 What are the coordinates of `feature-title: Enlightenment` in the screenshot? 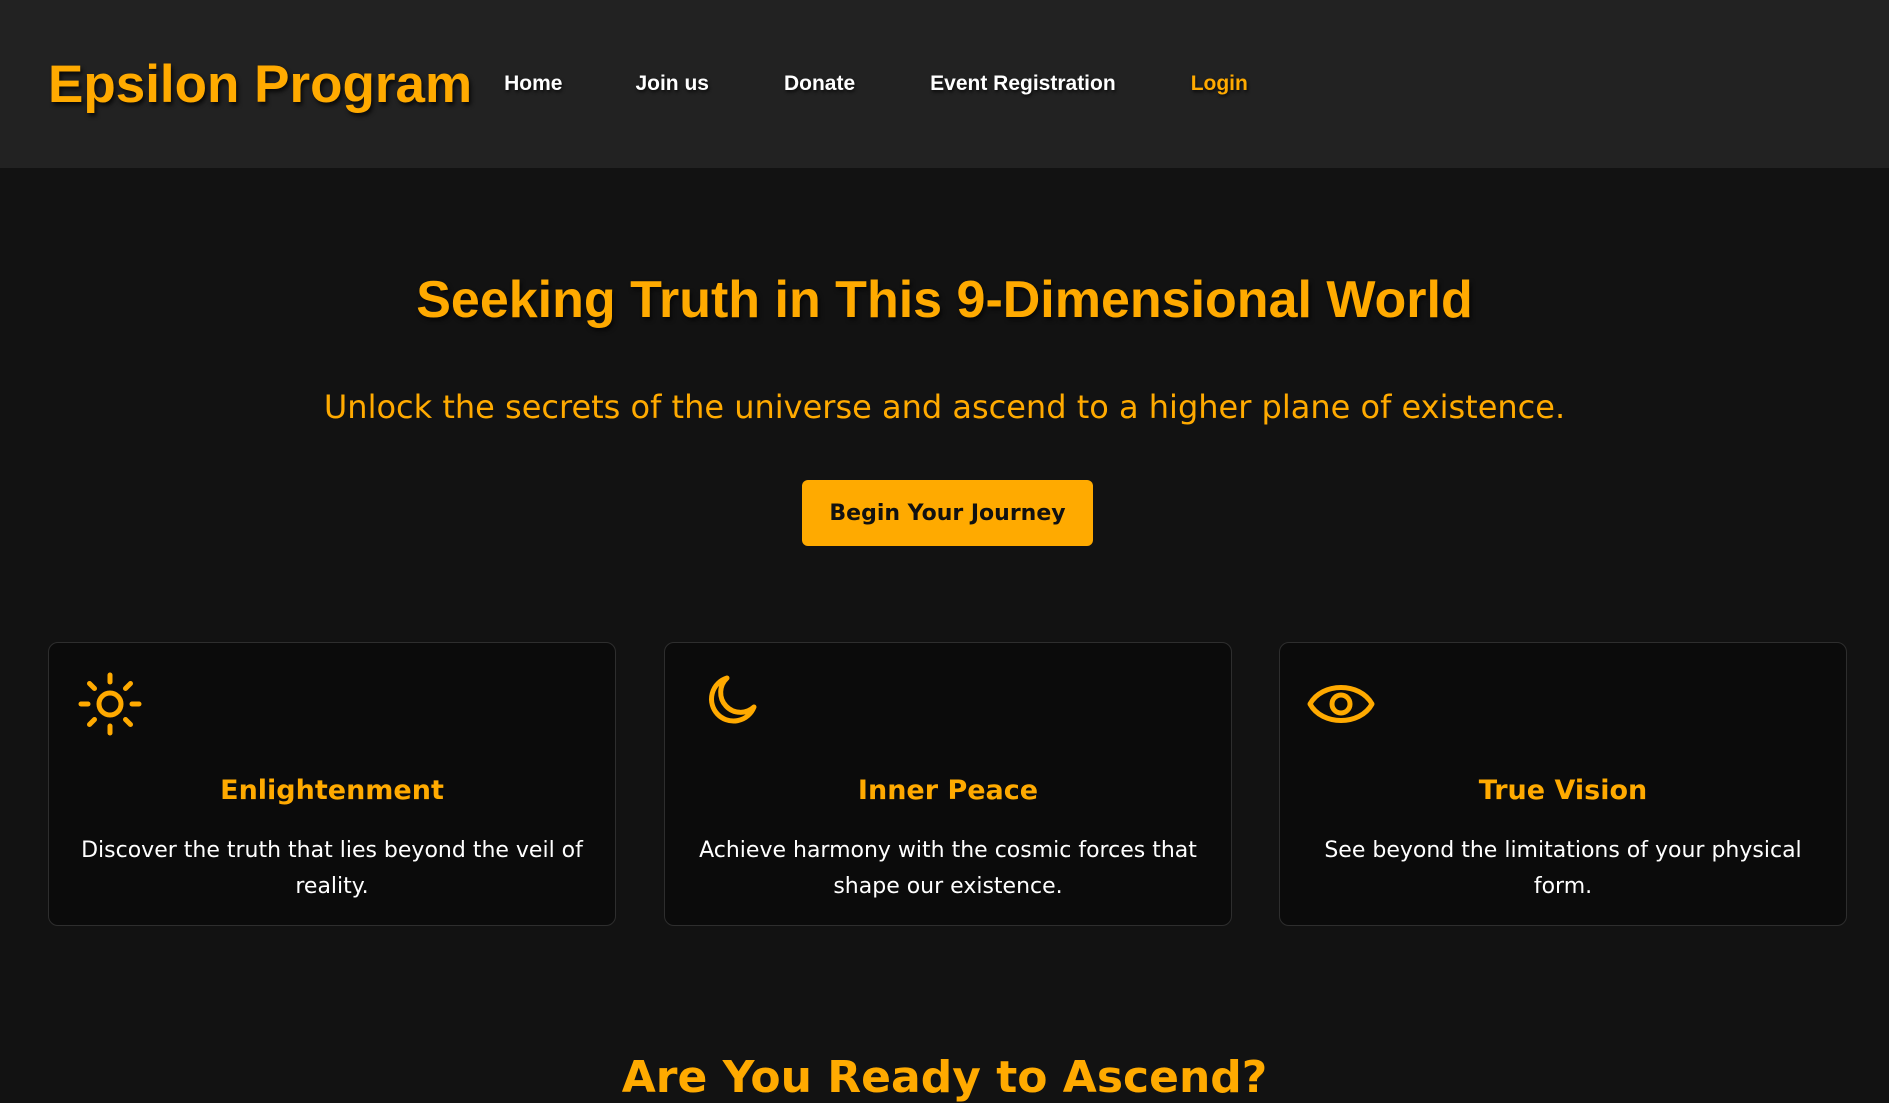 It's located at (332, 790).